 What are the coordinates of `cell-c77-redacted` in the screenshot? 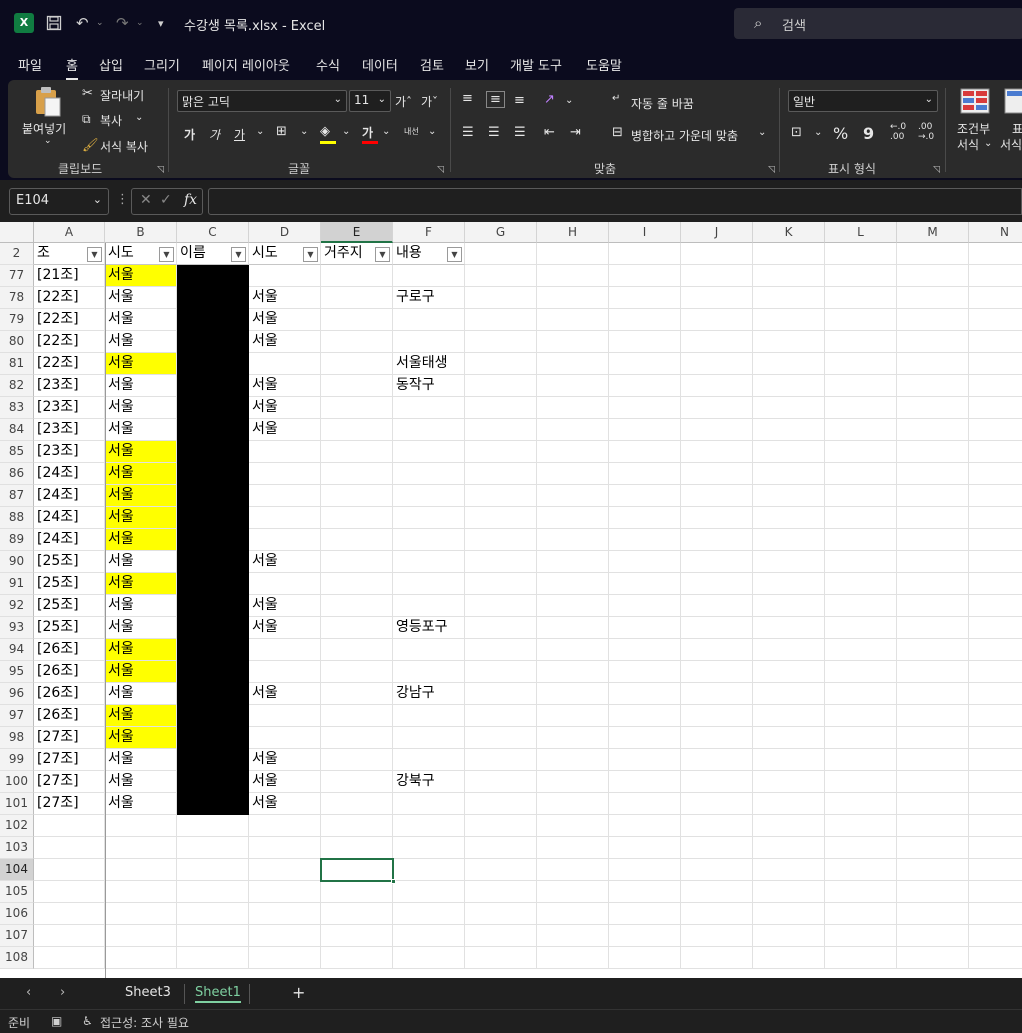 It's located at (213, 276).